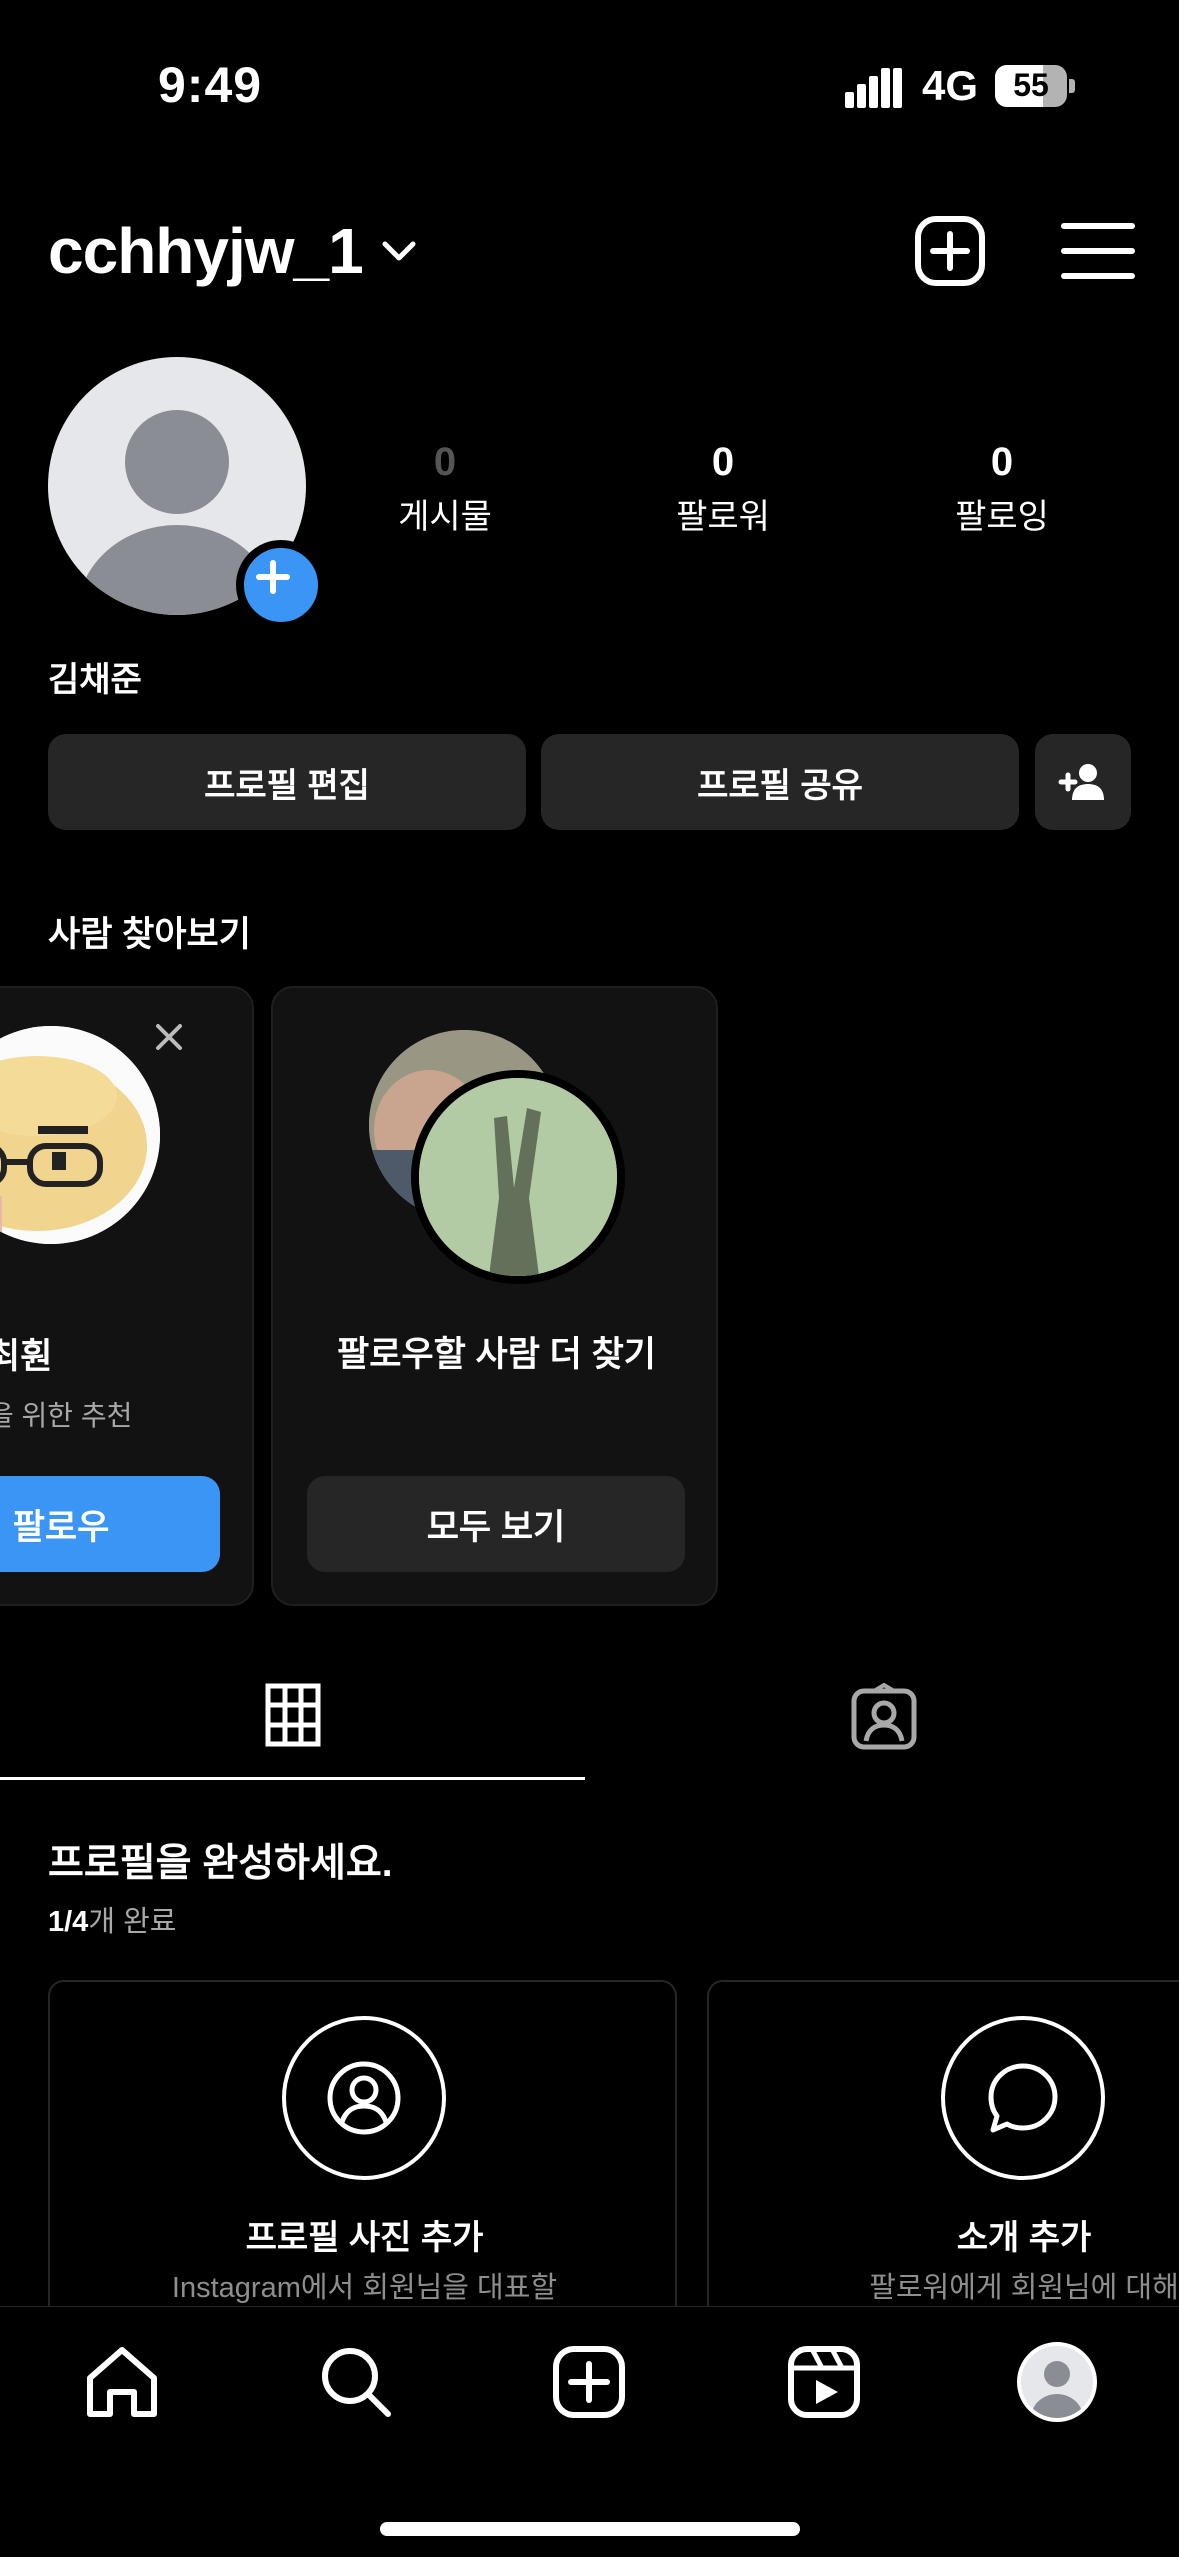  What do you see at coordinates (356, 2382) in the screenshot?
I see `search-icon` at bounding box center [356, 2382].